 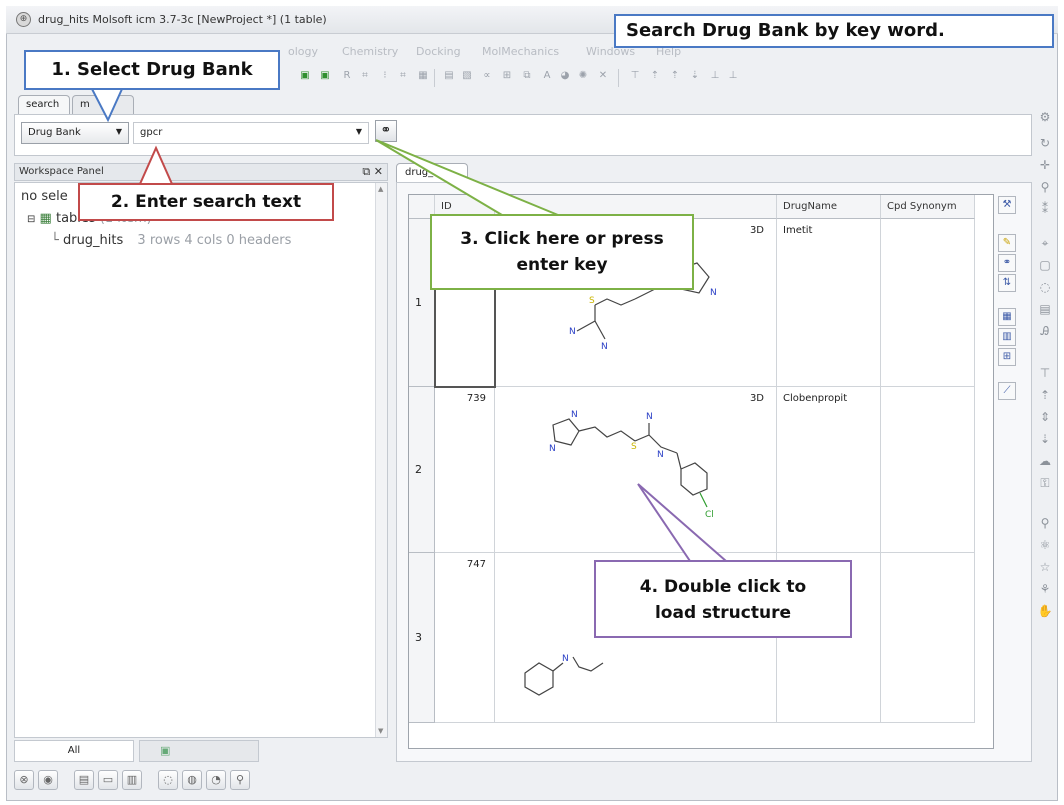 I want to click on tab-grid: ▣, so click(x=199, y=751).